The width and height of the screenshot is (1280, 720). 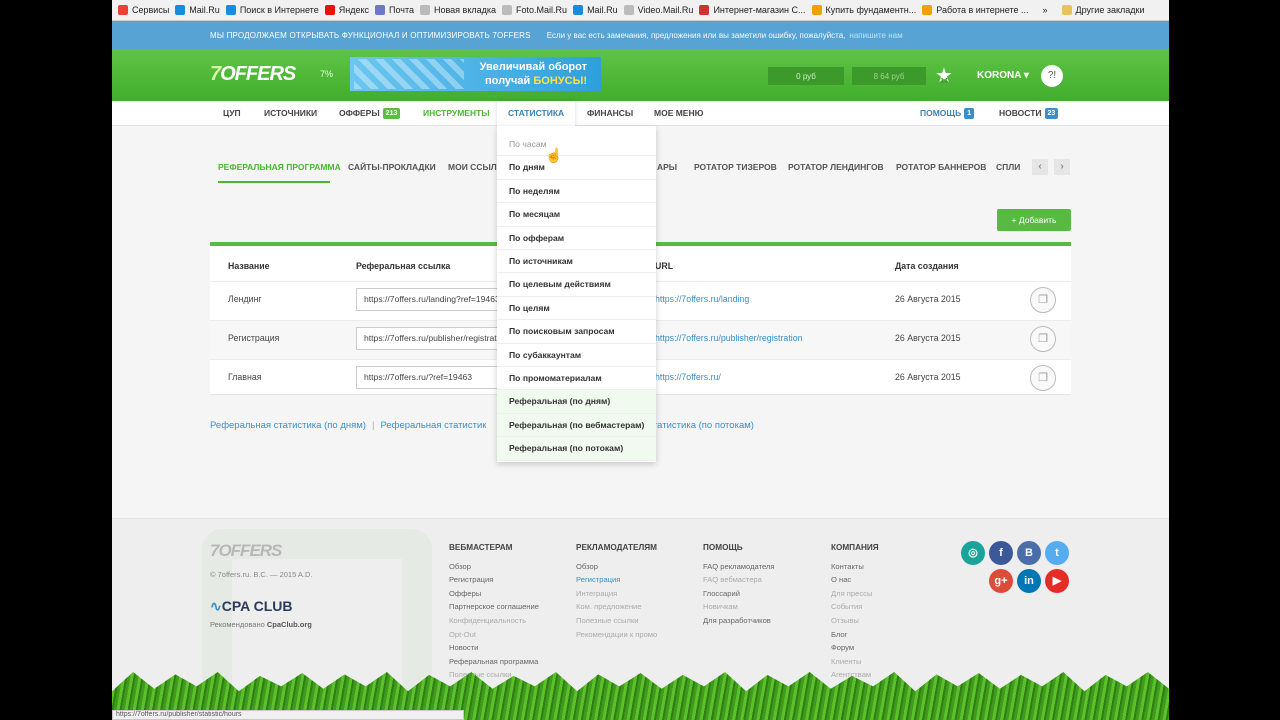 I want to click on footer-link: Ком. предложение, so click(x=616, y=607).